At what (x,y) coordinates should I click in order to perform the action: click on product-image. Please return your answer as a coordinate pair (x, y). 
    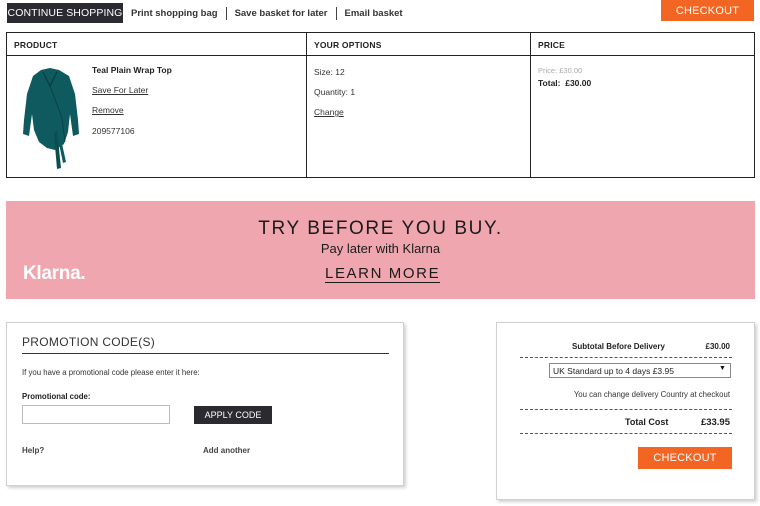
    Looking at the image, I should click on (50, 118).